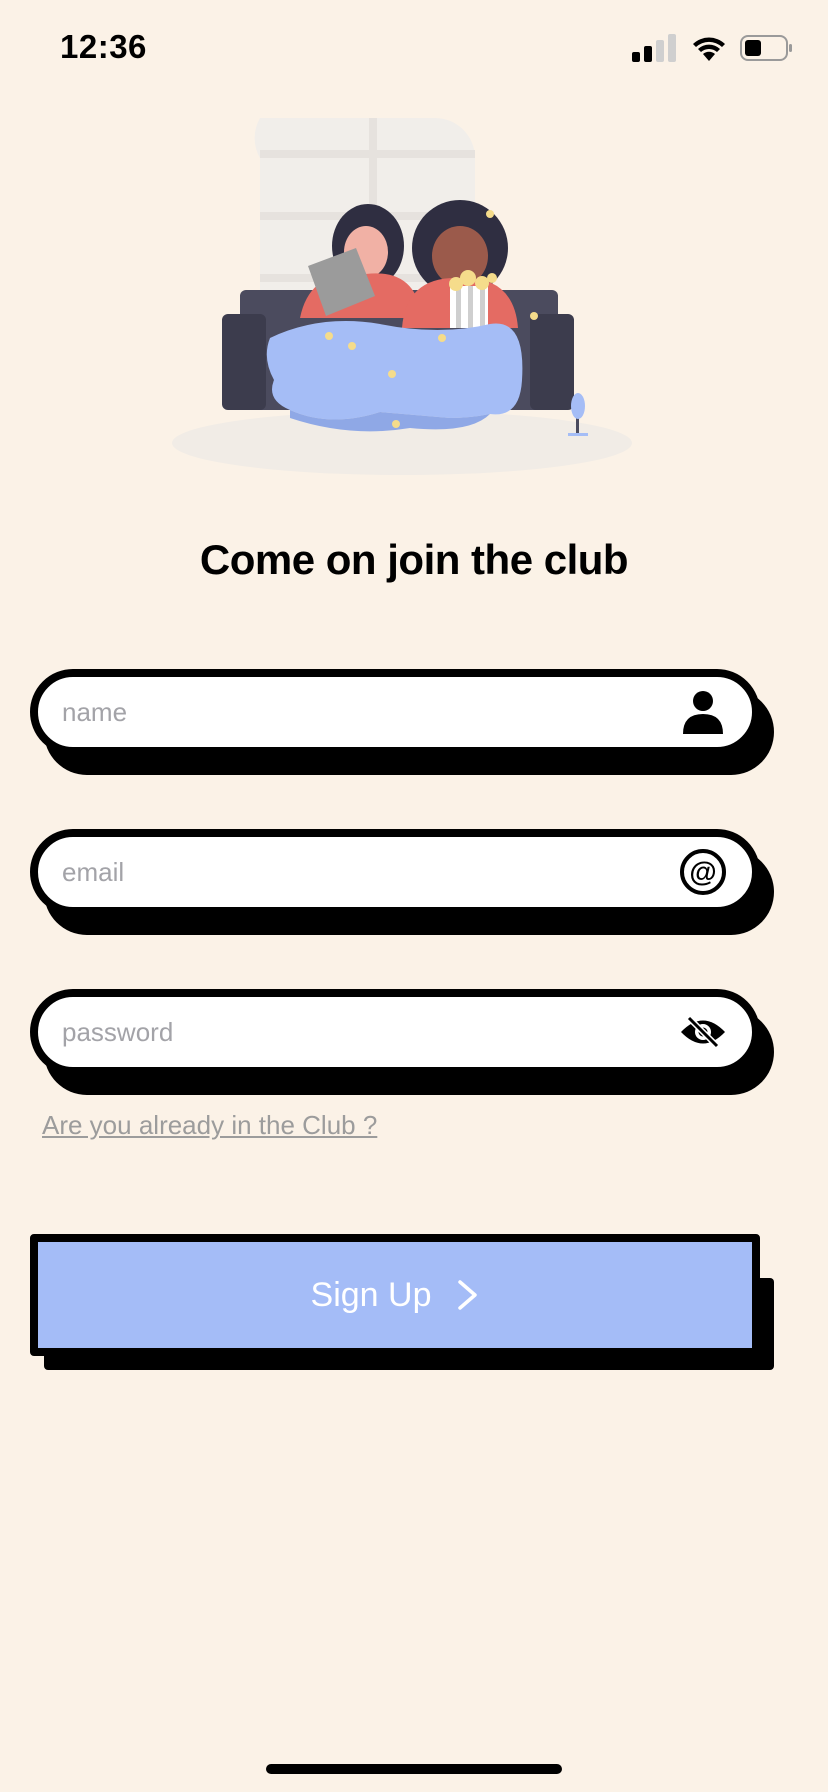 The width and height of the screenshot is (828, 1792). I want to click on name-field, so click(395, 712).